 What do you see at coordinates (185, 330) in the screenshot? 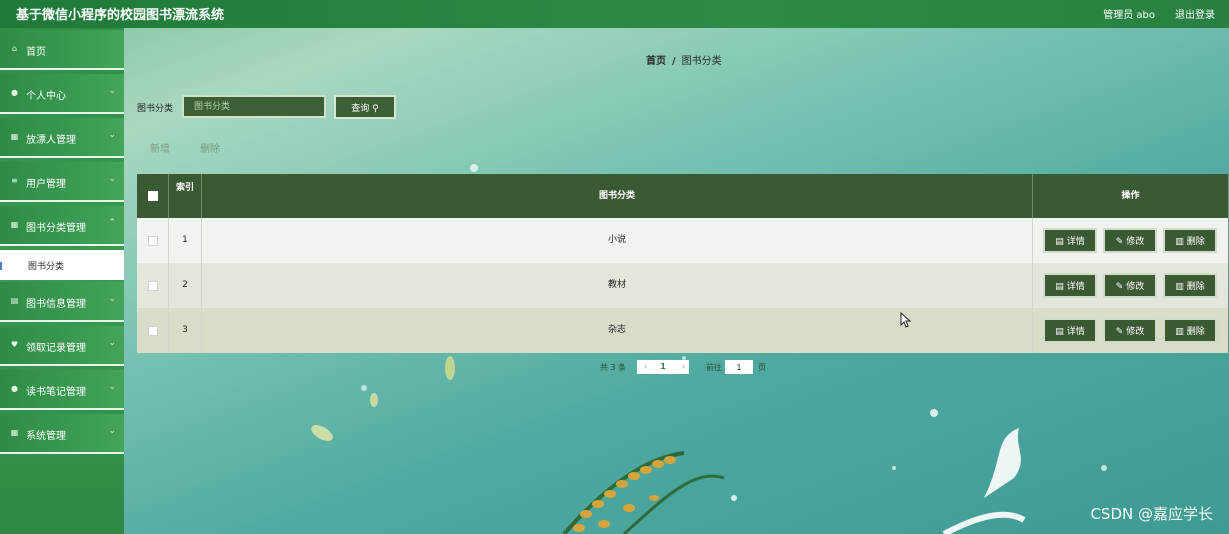
I see `row-index: 3` at bounding box center [185, 330].